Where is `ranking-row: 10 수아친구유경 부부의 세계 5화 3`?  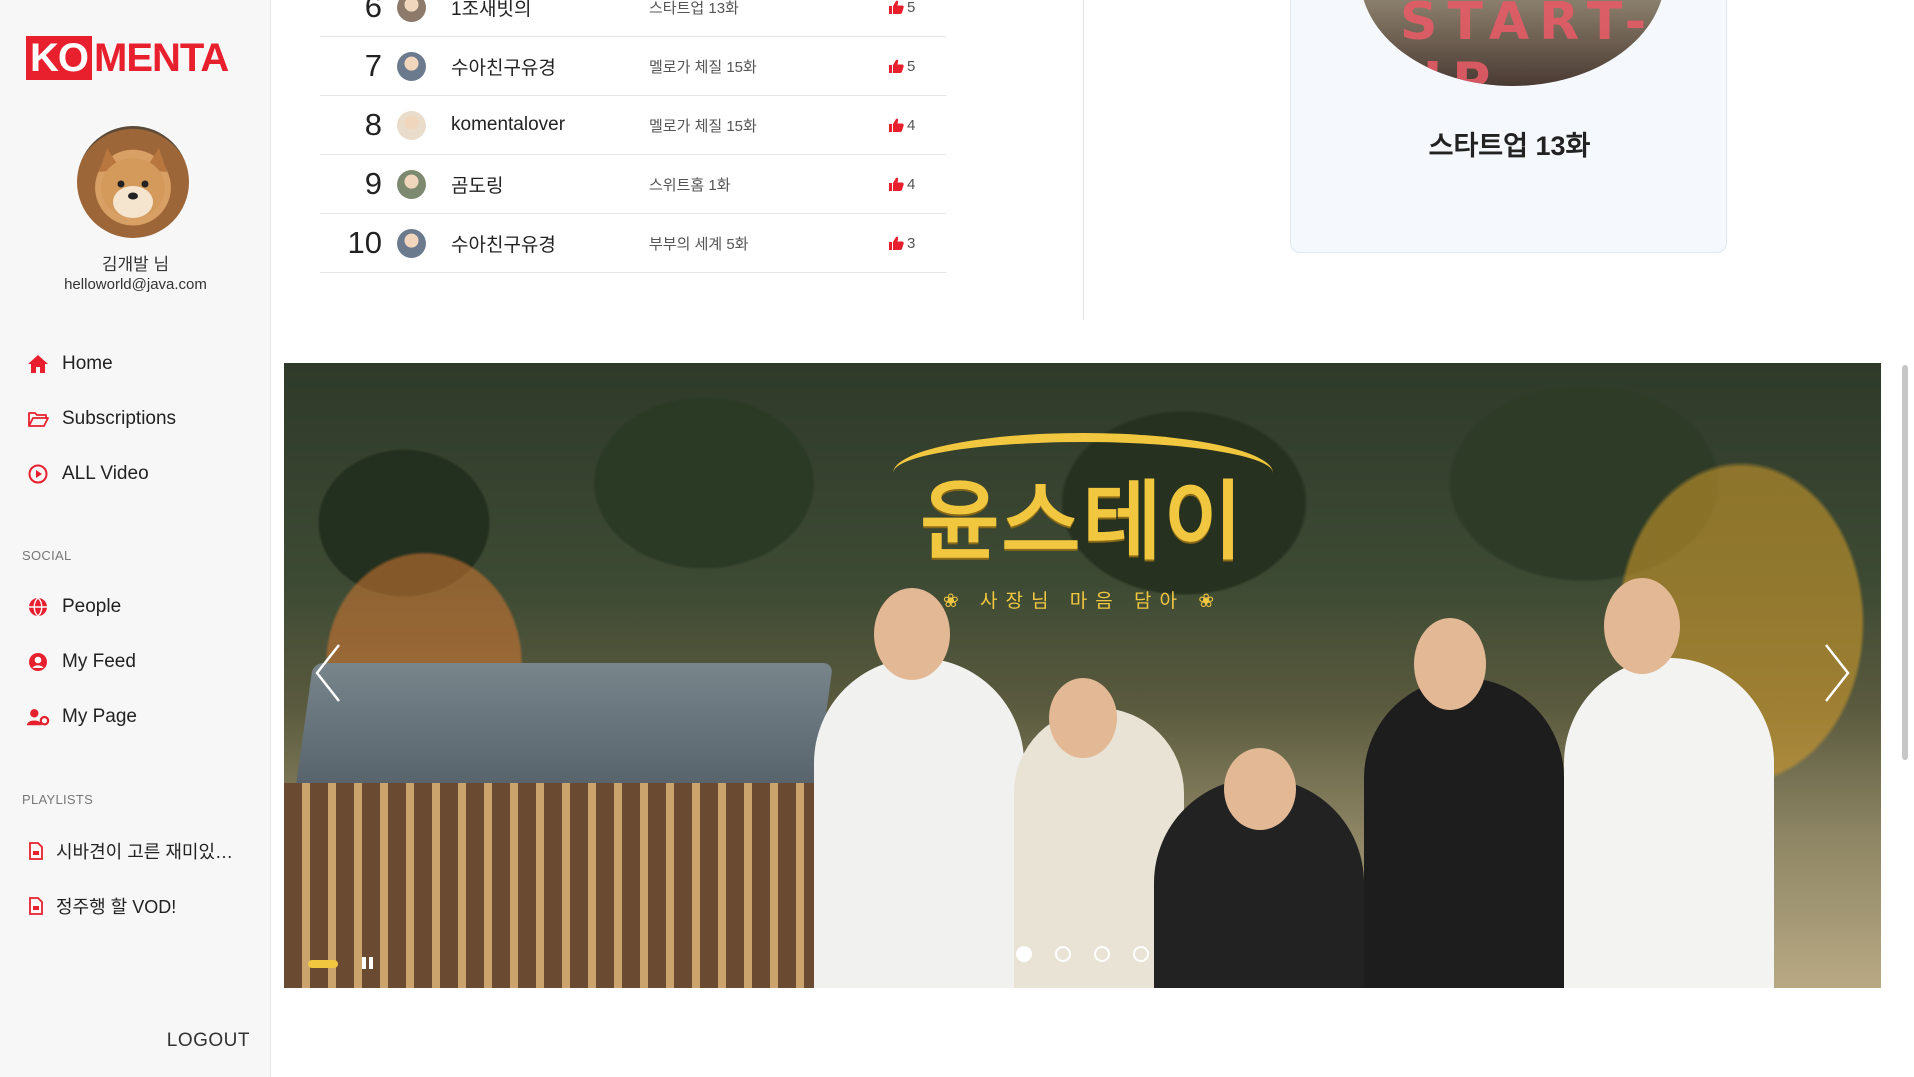 ranking-row: 10 수아친구유경 부부의 세계 5화 3 is located at coordinates (633, 243).